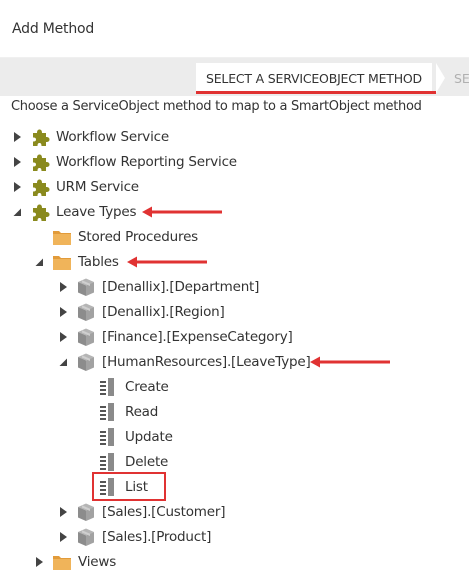  What do you see at coordinates (112, 136) in the screenshot?
I see `tree-node-label: Workflow Service` at bounding box center [112, 136].